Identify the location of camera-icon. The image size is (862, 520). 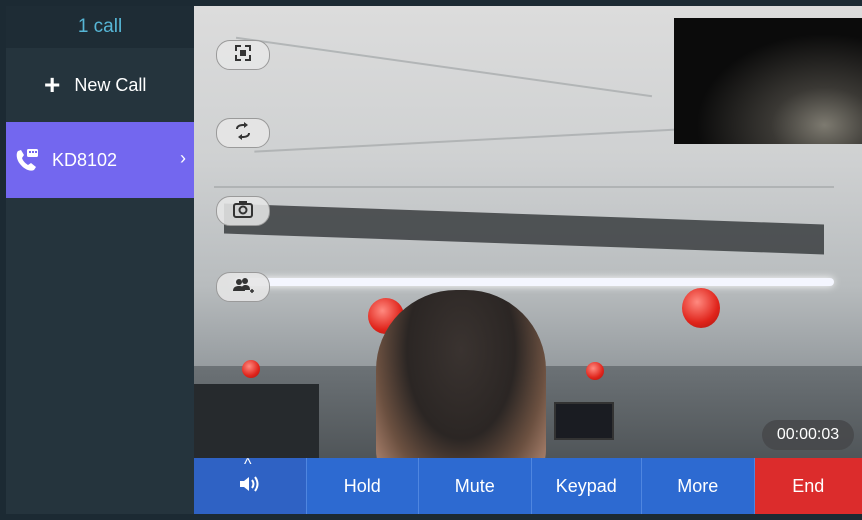
(243, 211).